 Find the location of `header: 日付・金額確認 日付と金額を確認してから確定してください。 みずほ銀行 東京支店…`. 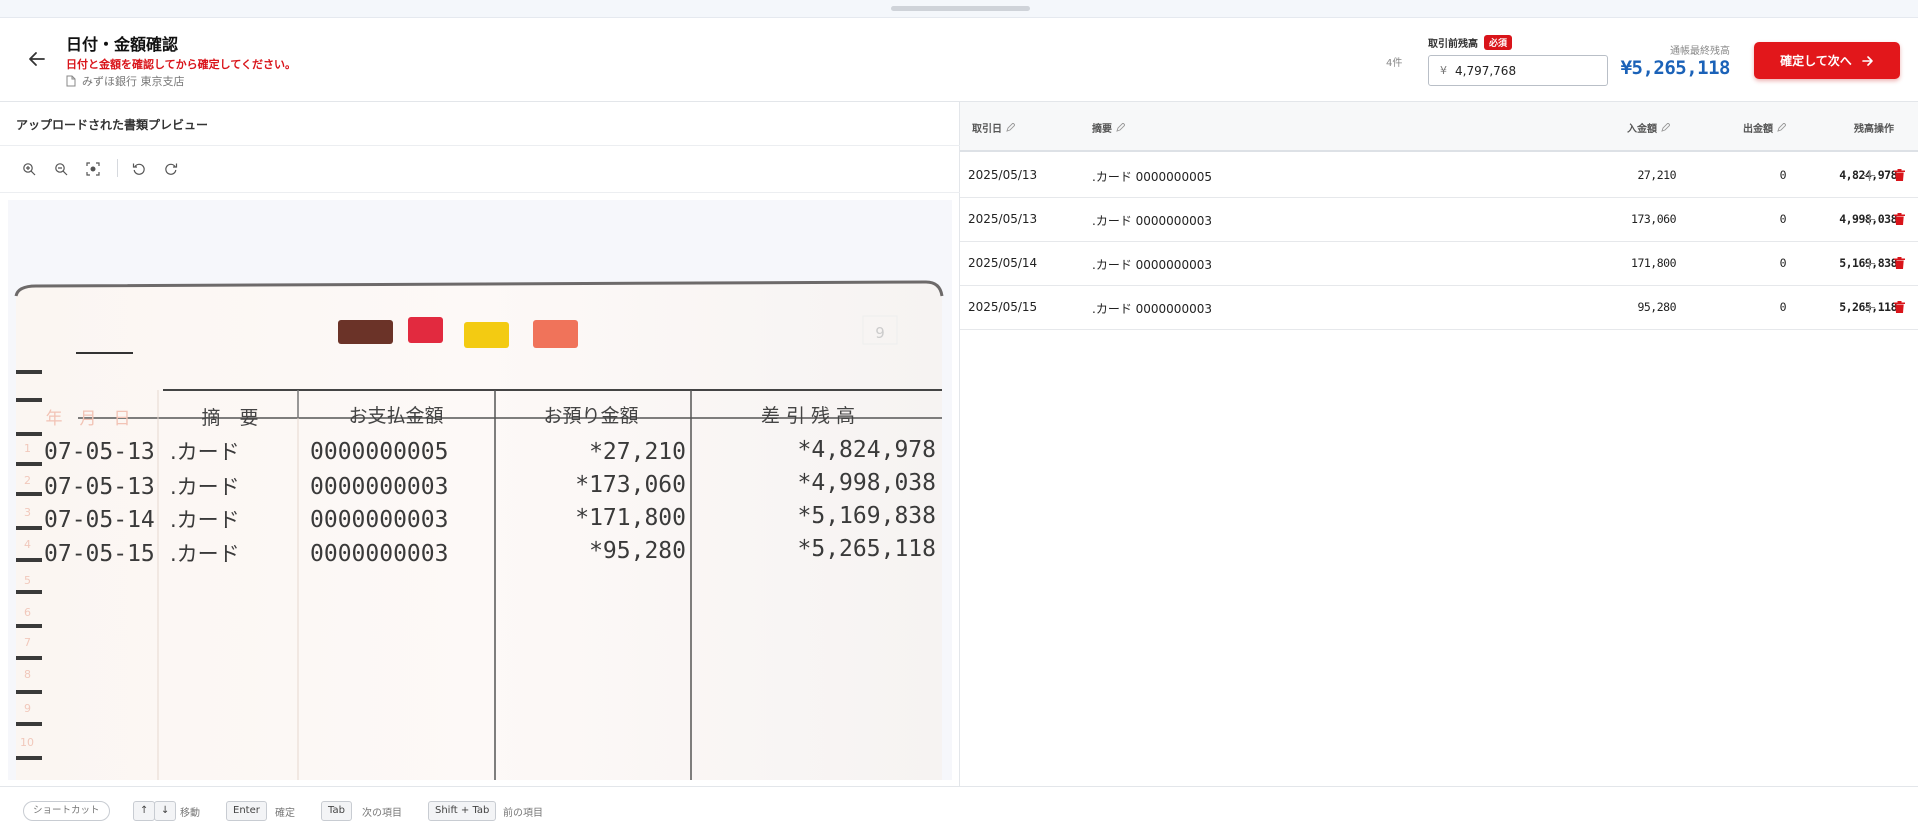

header: 日付・金額確認 日付と金額を確認してから確定してください。 みずほ銀行 東京支店… is located at coordinates (959, 60).